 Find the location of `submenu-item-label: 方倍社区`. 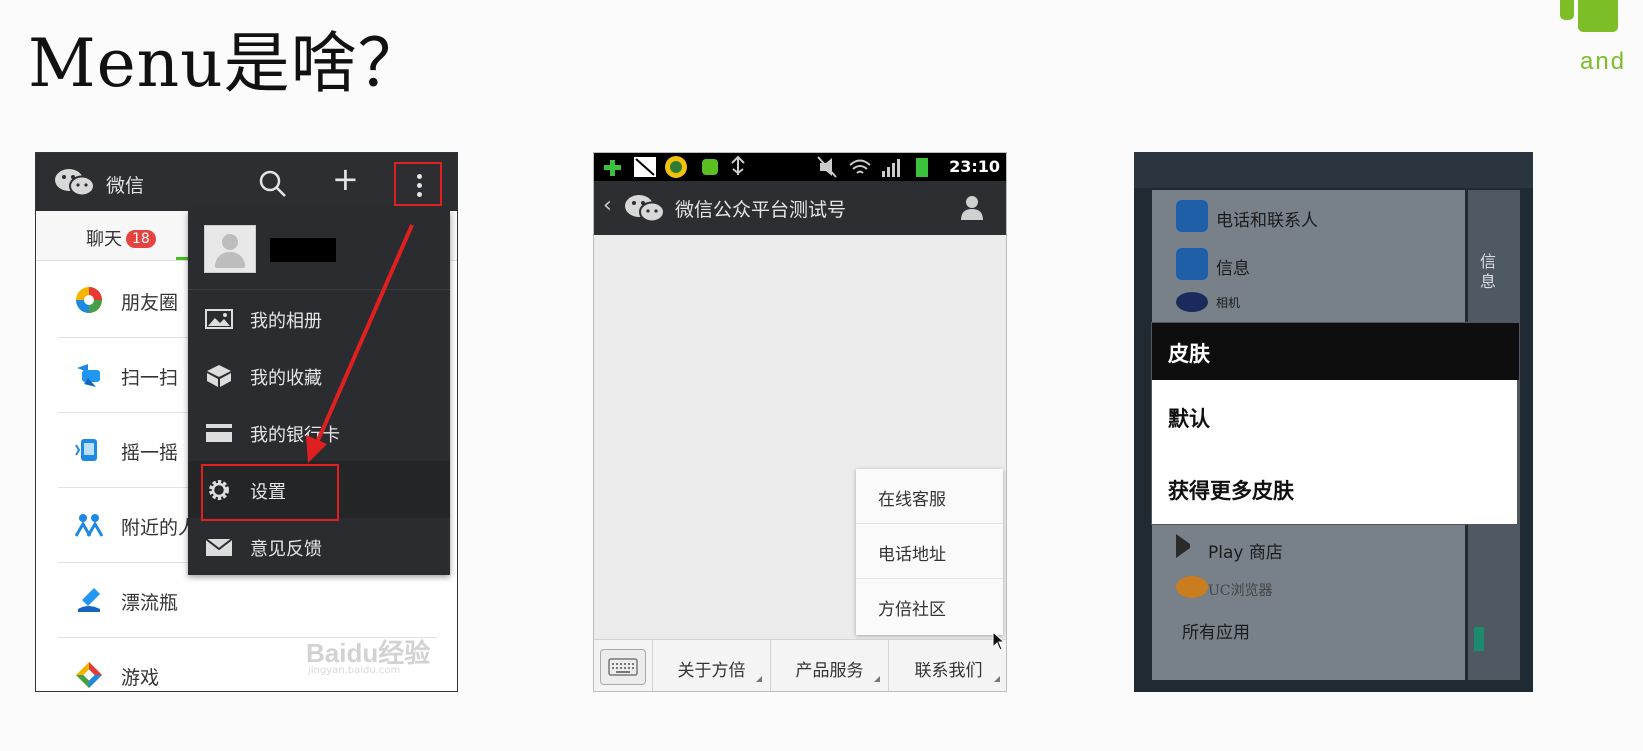

submenu-item-label: 方倍社区 is located at coordinates (912, 610).